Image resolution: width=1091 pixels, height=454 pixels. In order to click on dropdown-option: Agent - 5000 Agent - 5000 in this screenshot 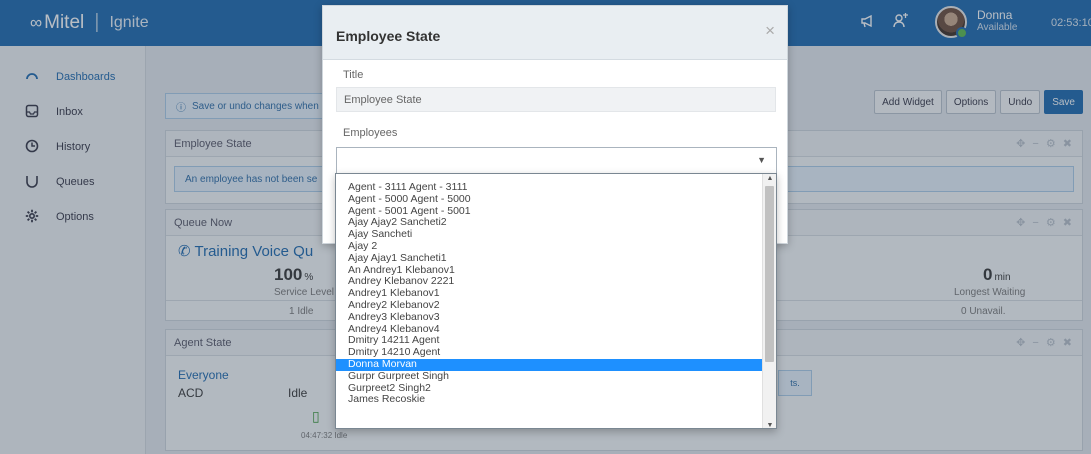, I will do `click(550, 199)`.